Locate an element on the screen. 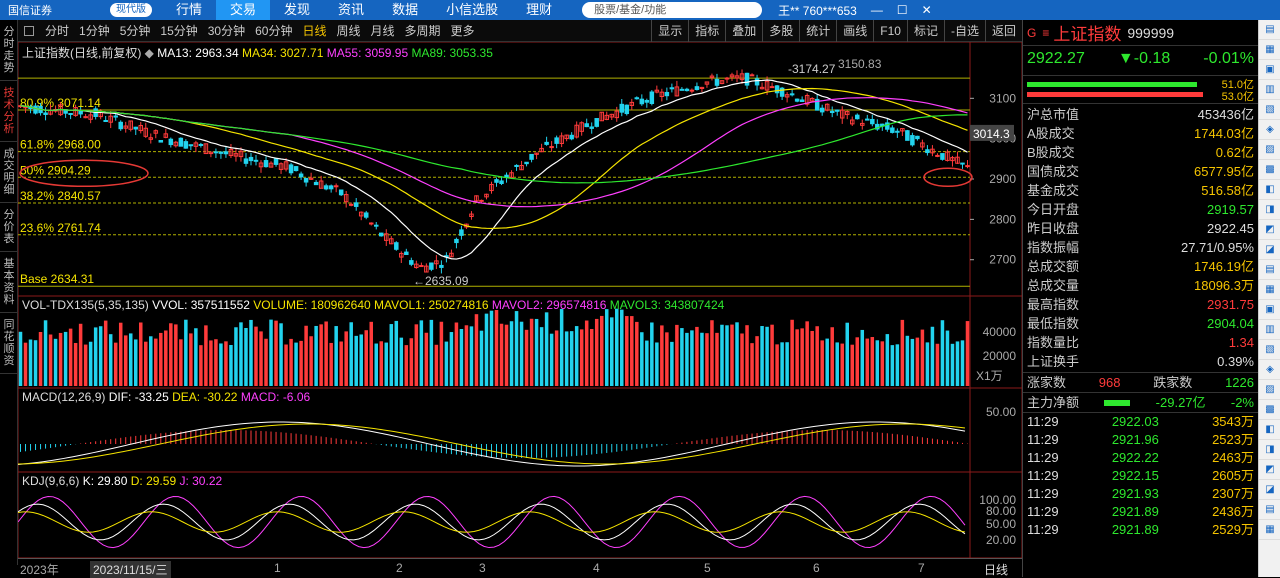 Image resolution: width=1280 pixels, height=578 pixels. period-60m: 60分钟 is located at coordinates (273, 30).